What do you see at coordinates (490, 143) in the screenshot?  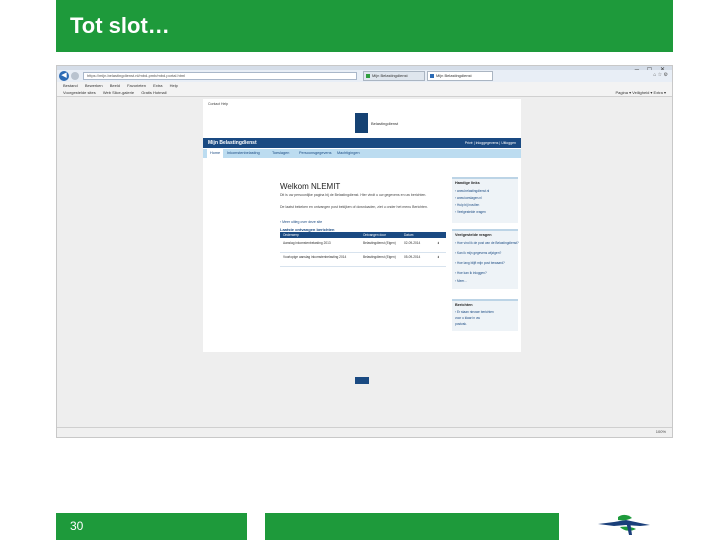 I see `login-info: Privé | Inloggegevens | Uitloggen` at bounding box center [490, 143].